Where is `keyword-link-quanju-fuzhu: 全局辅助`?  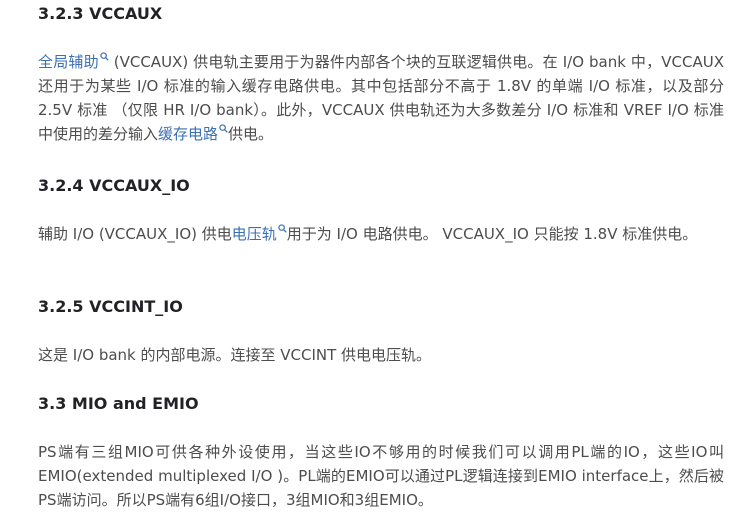
keyword-link-quanju-fuzhu: 全局辅助 is located at coordinates (73, 61).